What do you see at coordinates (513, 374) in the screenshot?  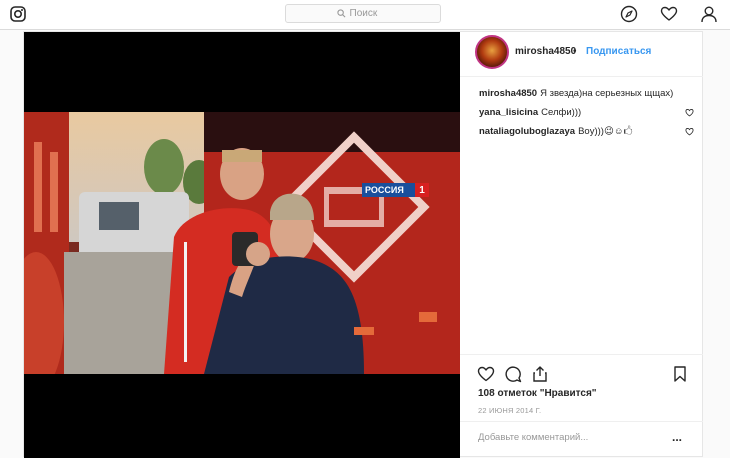 I see `comment-bubble-icon` at bounding box center [513, 374].